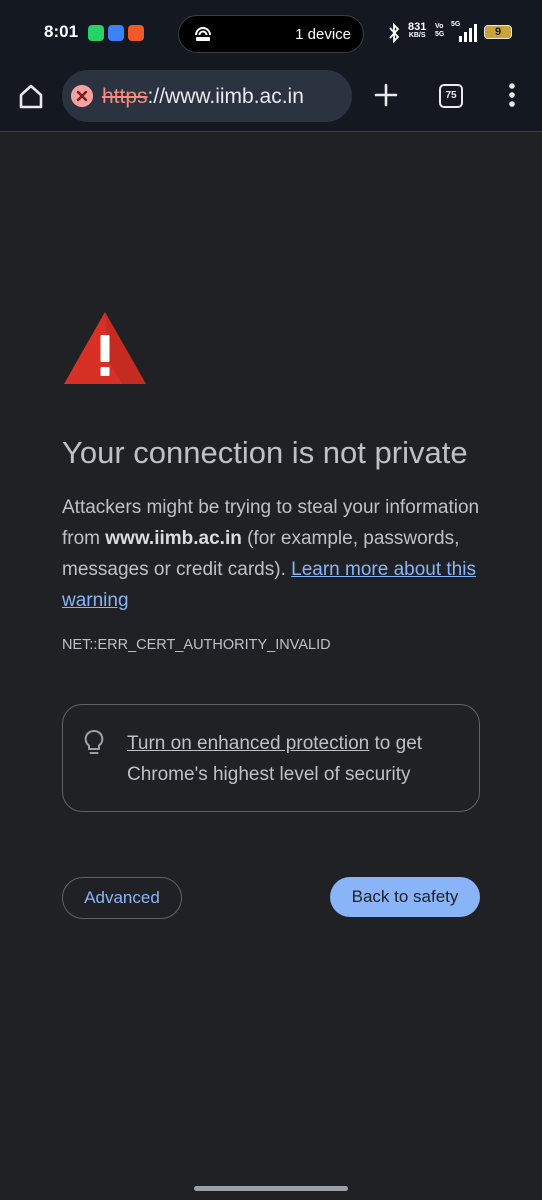 Image resolution: width=542 pixels, height=1200 pixels. I want to click on dynamic-island: 1 device, so click(271, 34).